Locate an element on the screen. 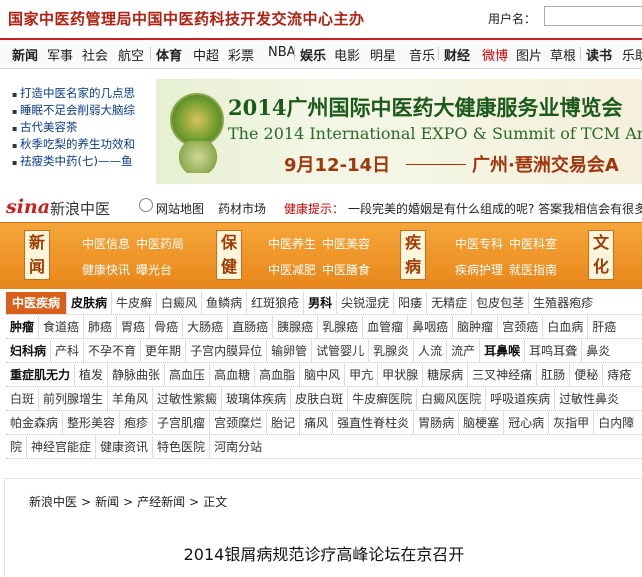 The width and height of the screenshot is (642, 577). disease-tag: 牛皮癣医院 is located at coordinates (381, 399).